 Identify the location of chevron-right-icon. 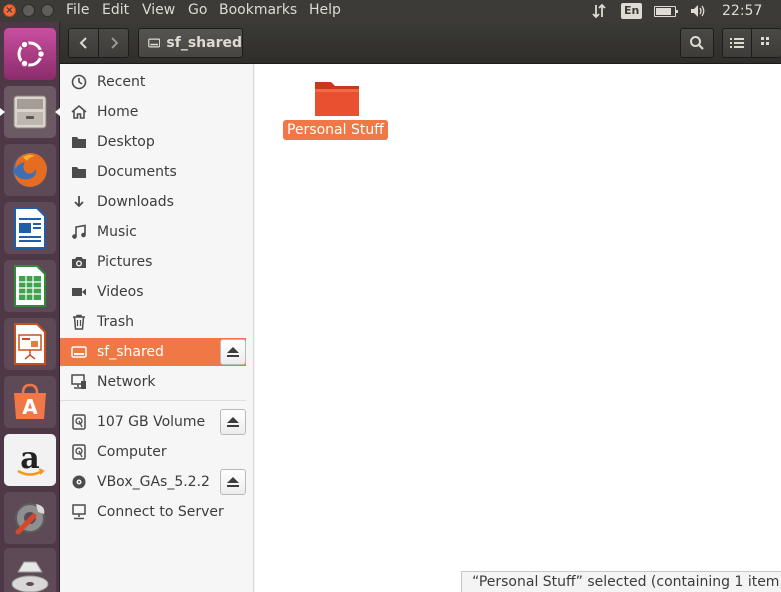
(114, 43).